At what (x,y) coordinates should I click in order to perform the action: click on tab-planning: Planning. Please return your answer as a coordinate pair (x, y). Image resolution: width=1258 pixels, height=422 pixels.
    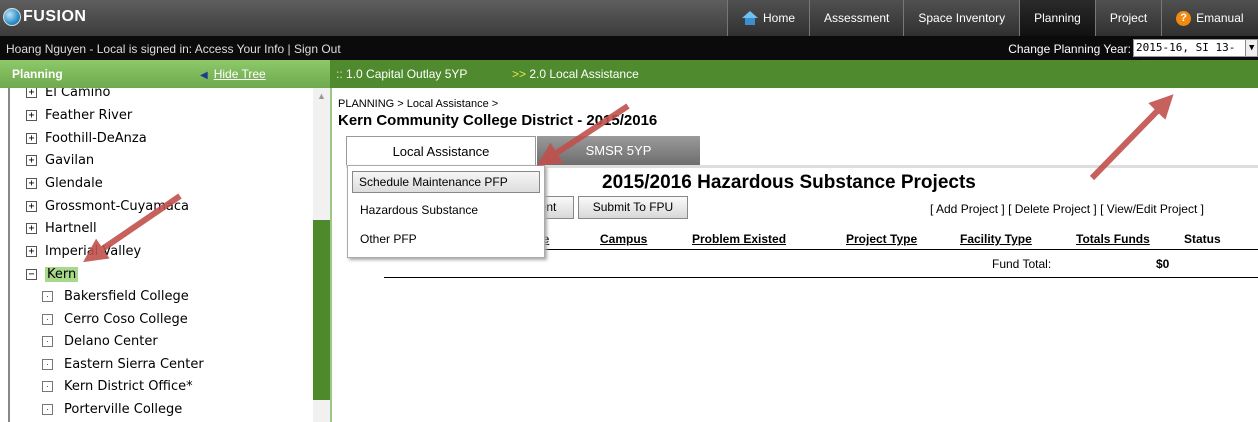
    Looking at the image, I should click on (1057, 18).